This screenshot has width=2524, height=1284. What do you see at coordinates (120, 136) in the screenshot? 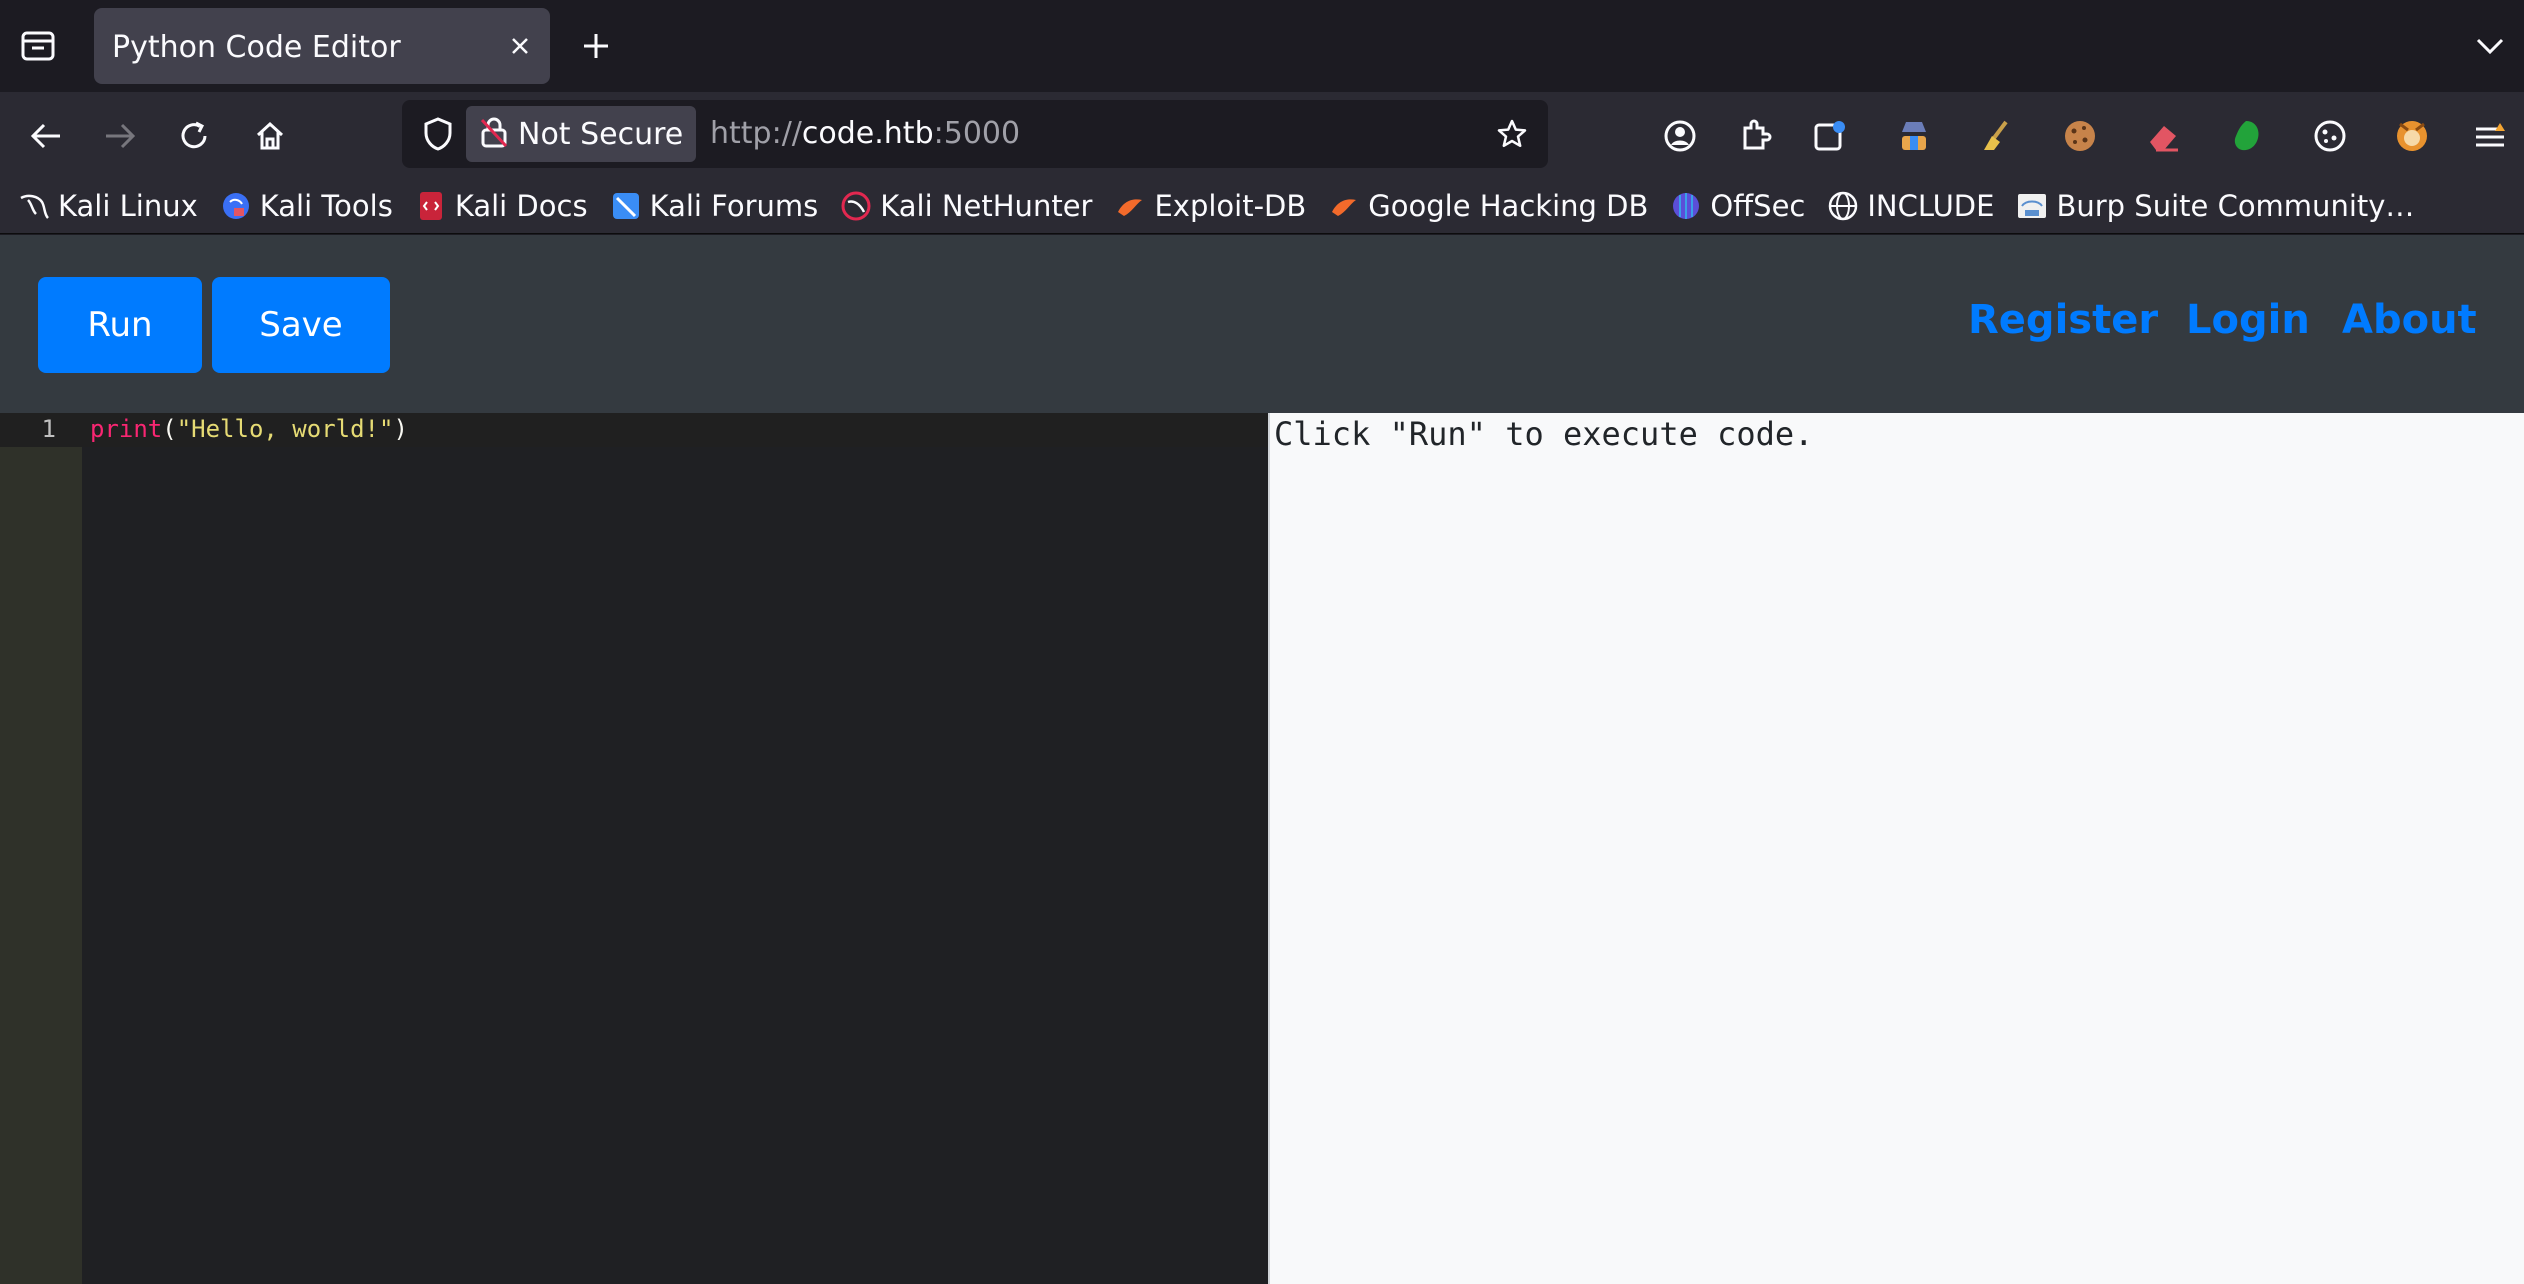
I see `forward-arrow-icon` at bounding box center [120, 136].